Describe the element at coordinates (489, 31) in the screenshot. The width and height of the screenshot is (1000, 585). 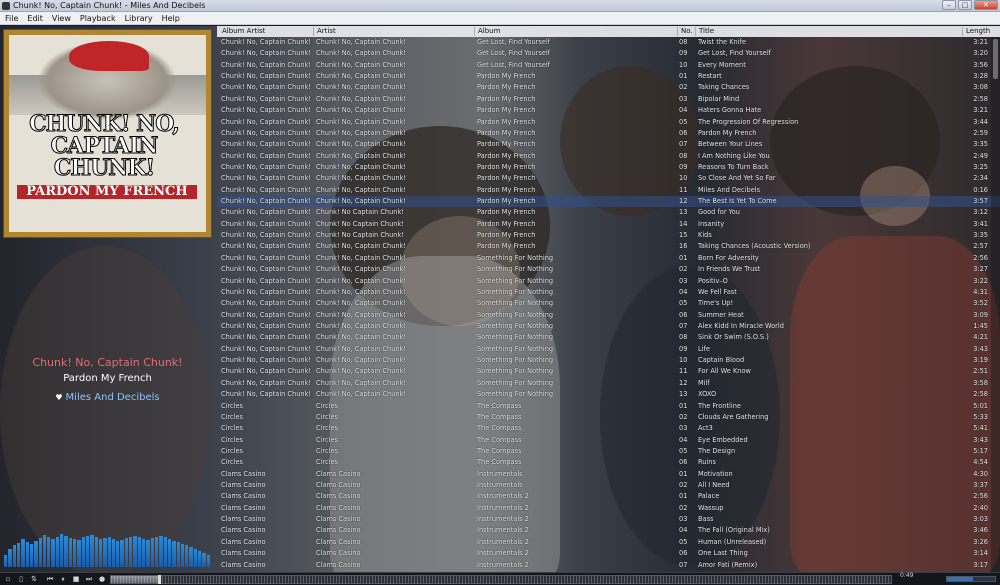
I see `column-album: Album` at that location.